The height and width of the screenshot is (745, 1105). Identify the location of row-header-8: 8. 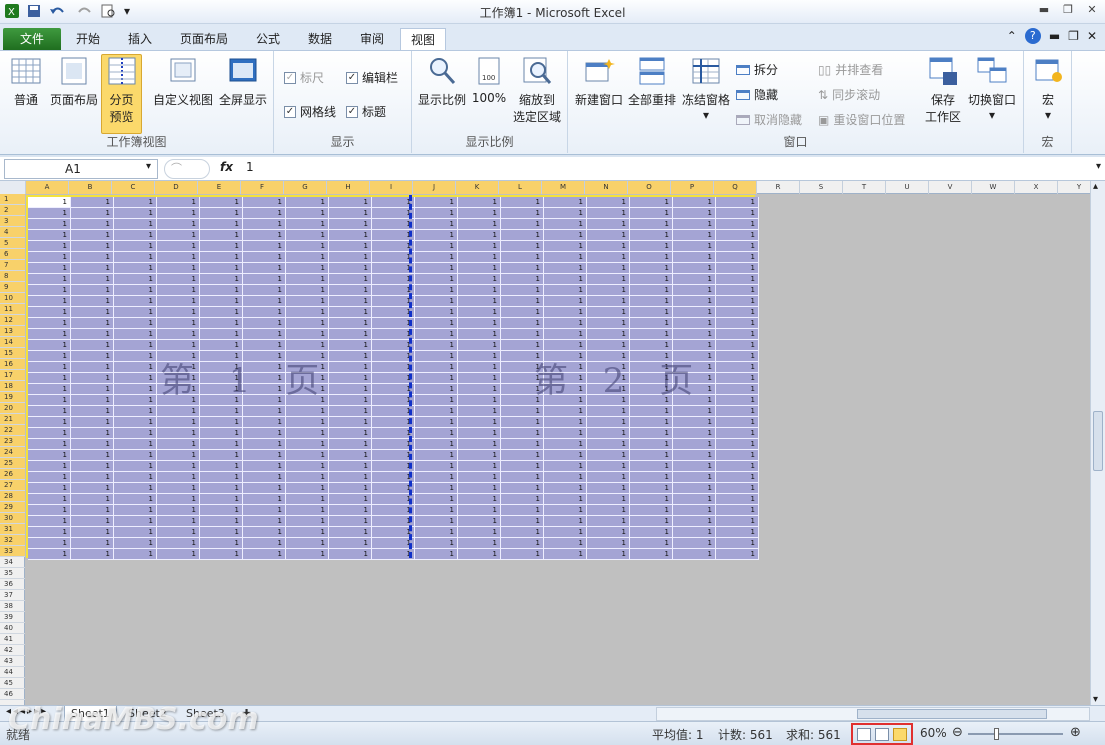
(12, 276).